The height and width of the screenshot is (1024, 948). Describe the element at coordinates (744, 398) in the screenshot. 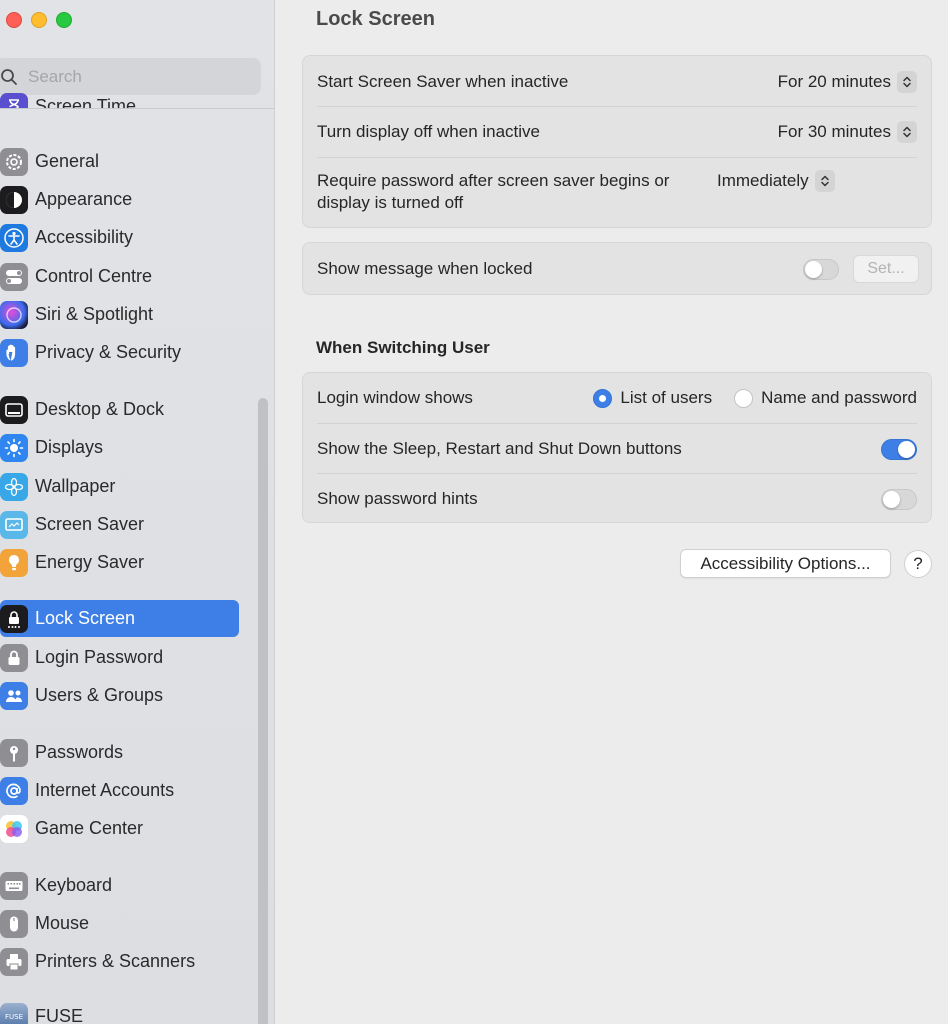

I see `radio-button` at that location.